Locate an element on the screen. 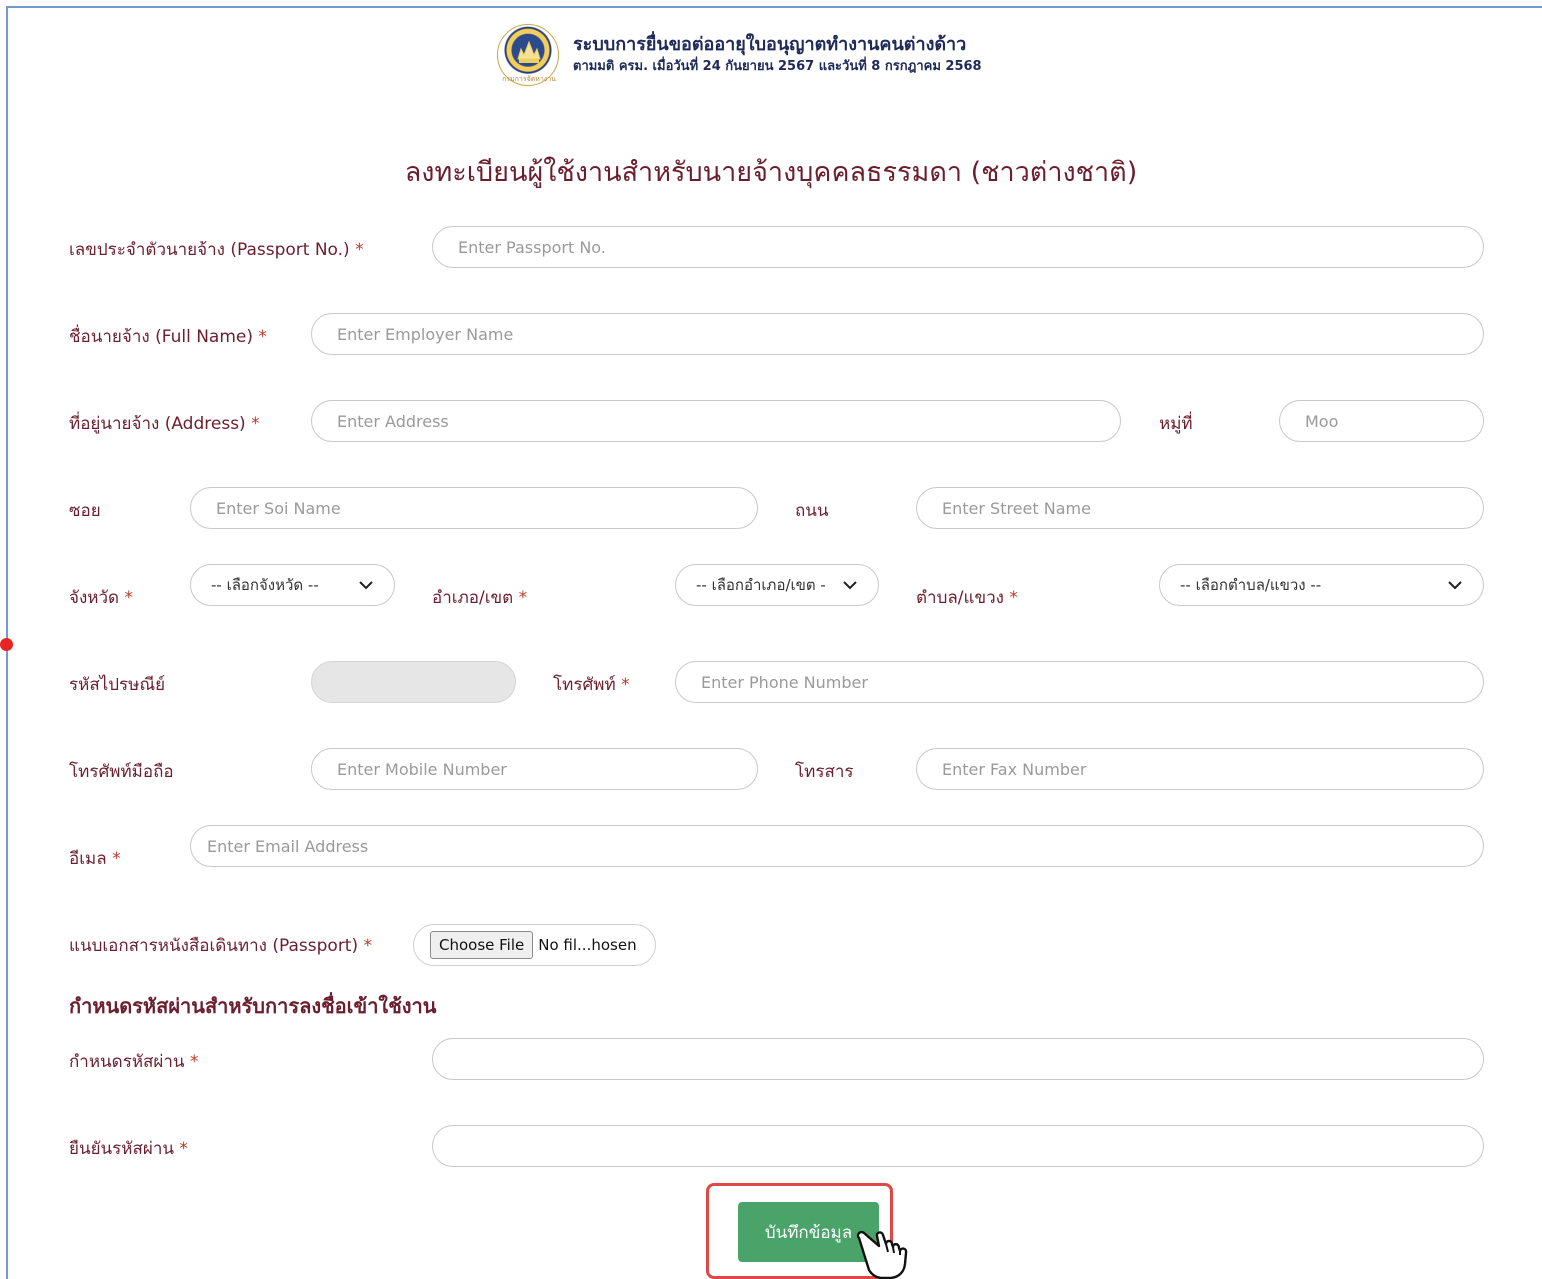 This screenshot has width=1542, height=1279. file-name-text: No fil...hosen is located at coordinates (587, 945).